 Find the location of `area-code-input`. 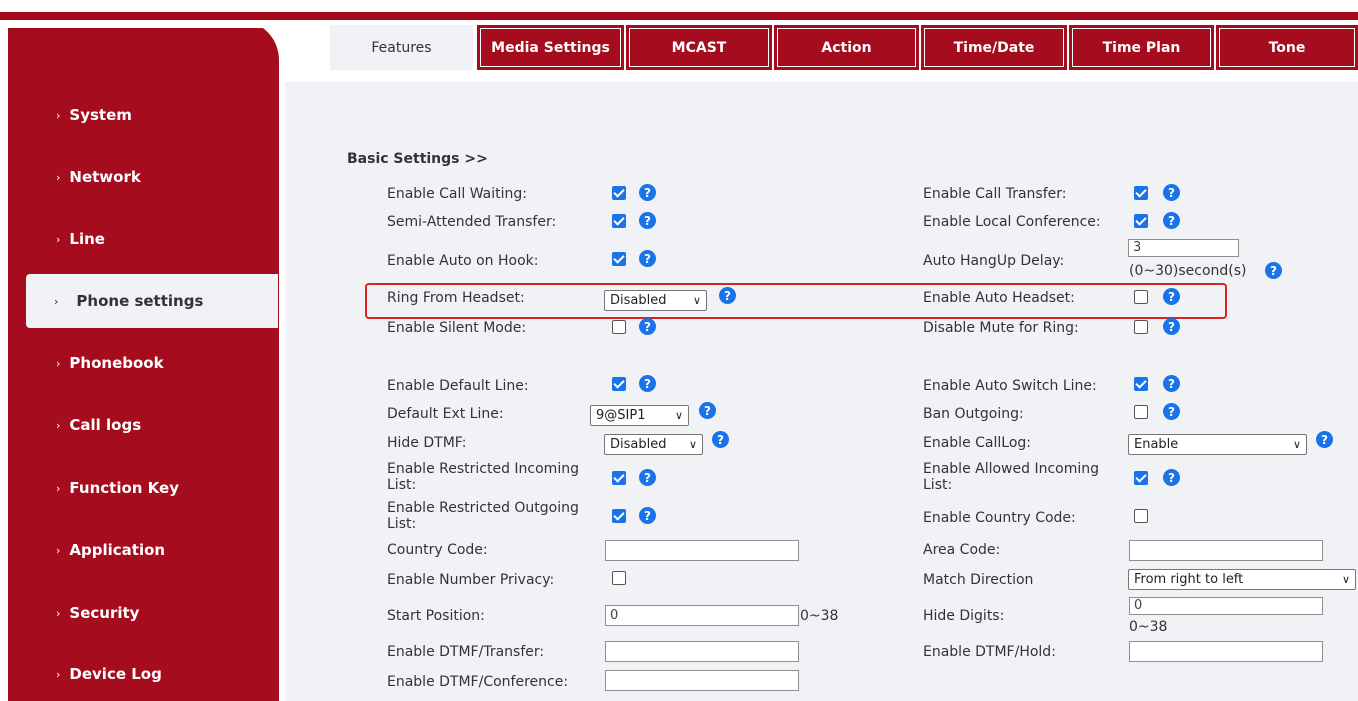

area-code-input is located at coordinates (1226, 550).